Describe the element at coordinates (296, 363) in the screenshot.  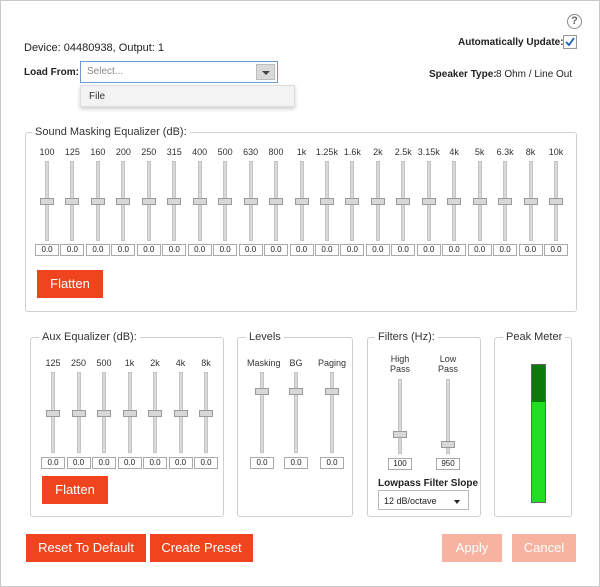
I see `level-channel-label: BG` at that location.